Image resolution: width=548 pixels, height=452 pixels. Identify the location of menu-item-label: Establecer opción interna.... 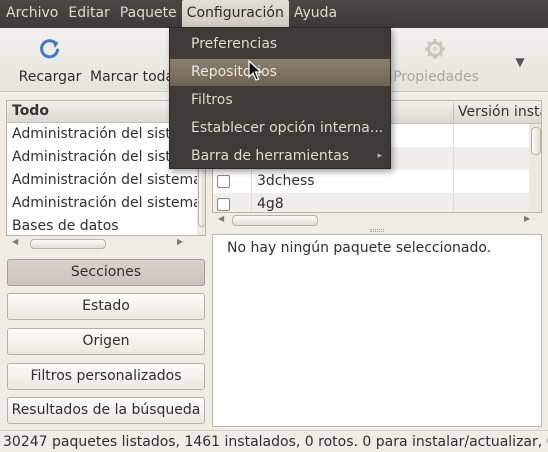
(287, 128).